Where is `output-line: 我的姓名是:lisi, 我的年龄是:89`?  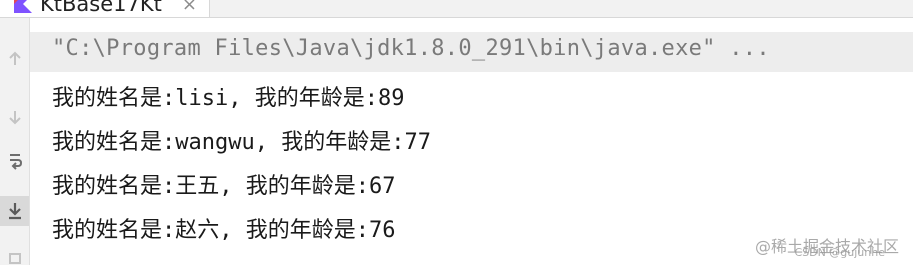 output-line: 我的姓名是:lisi, 我的年龄是:89 is located at coordinates (228, 98).